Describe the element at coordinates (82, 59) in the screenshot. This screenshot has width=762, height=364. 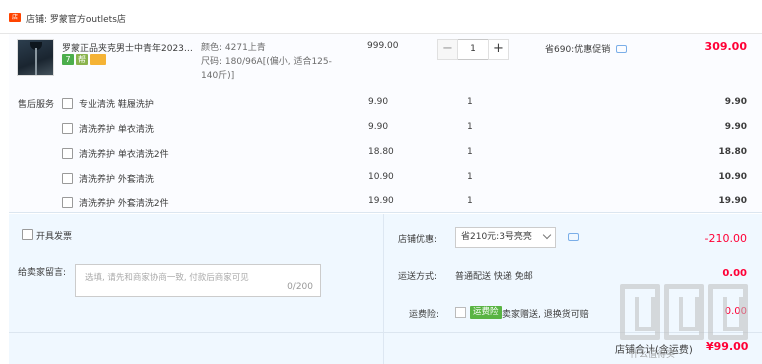
I see `help-icon: 帮` at that location.